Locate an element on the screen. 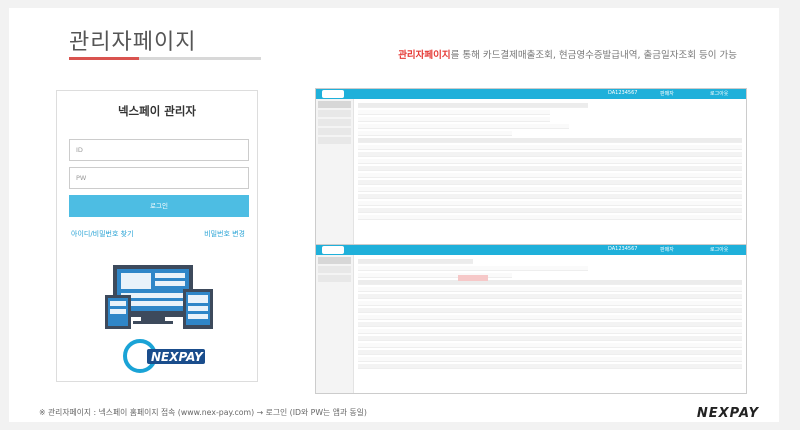  header-logout: 로그아웃 is located at coordinates (719, 93).